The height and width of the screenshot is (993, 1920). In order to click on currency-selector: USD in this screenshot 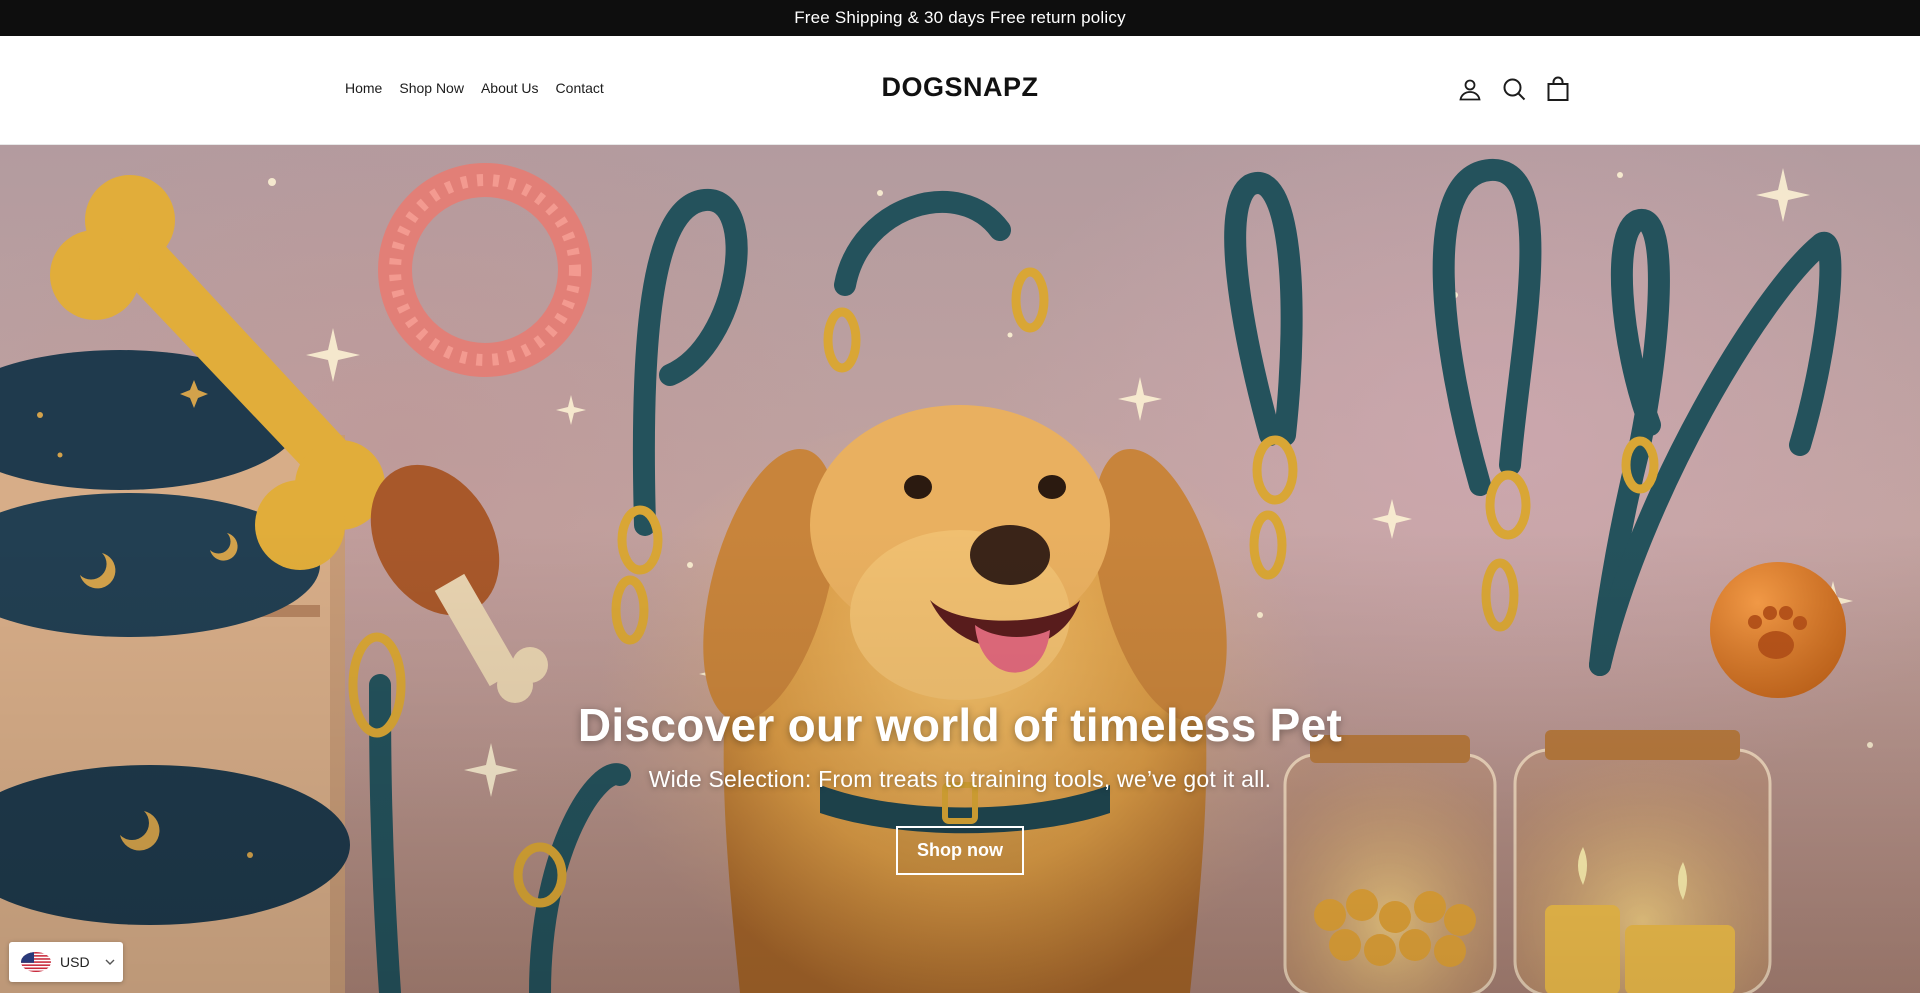, I will do `click(66, 962)`.